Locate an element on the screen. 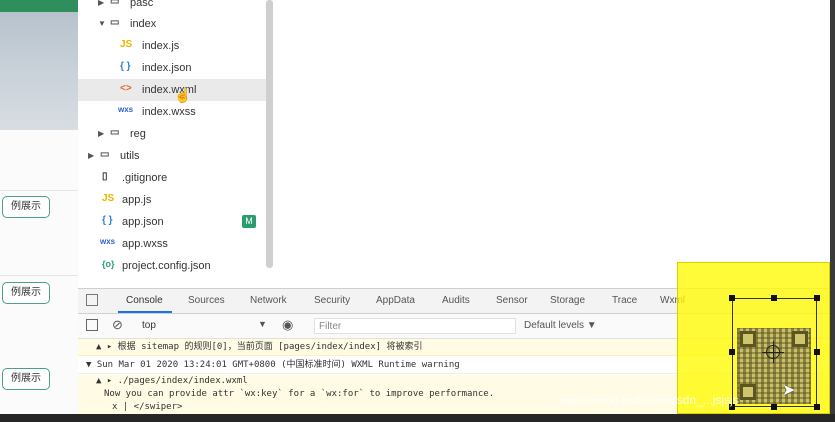  watermark-text: https://blog.csdn.net/csdn_...jsjsjs is located at coordinates (649, 400).